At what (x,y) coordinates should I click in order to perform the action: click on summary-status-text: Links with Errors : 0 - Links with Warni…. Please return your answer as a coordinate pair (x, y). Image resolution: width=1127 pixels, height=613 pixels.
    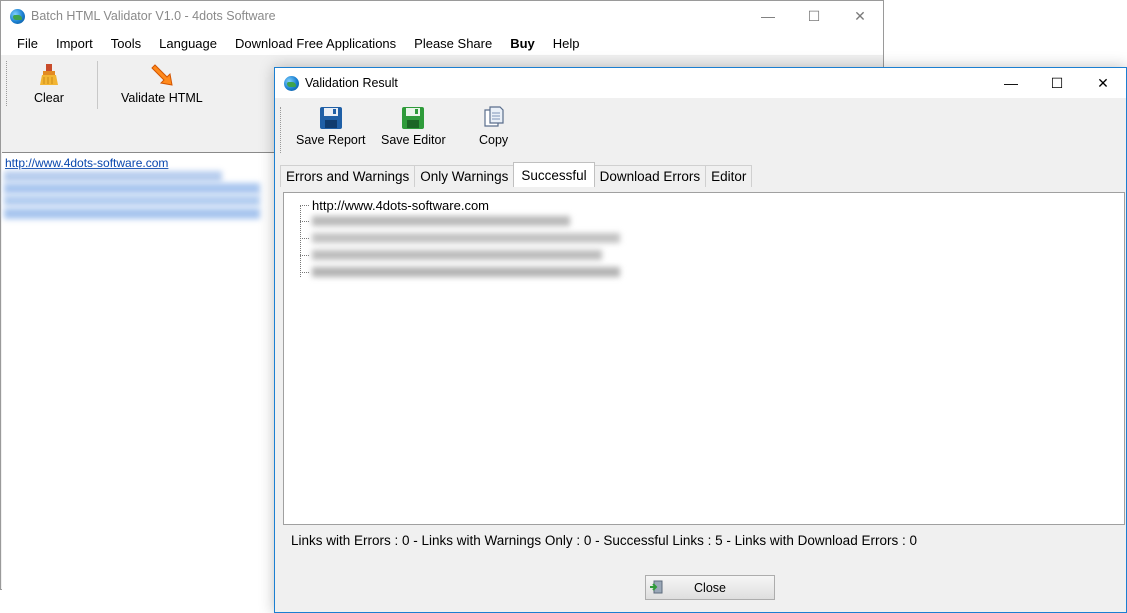
    Looking at the image, I should click on (604, 540).